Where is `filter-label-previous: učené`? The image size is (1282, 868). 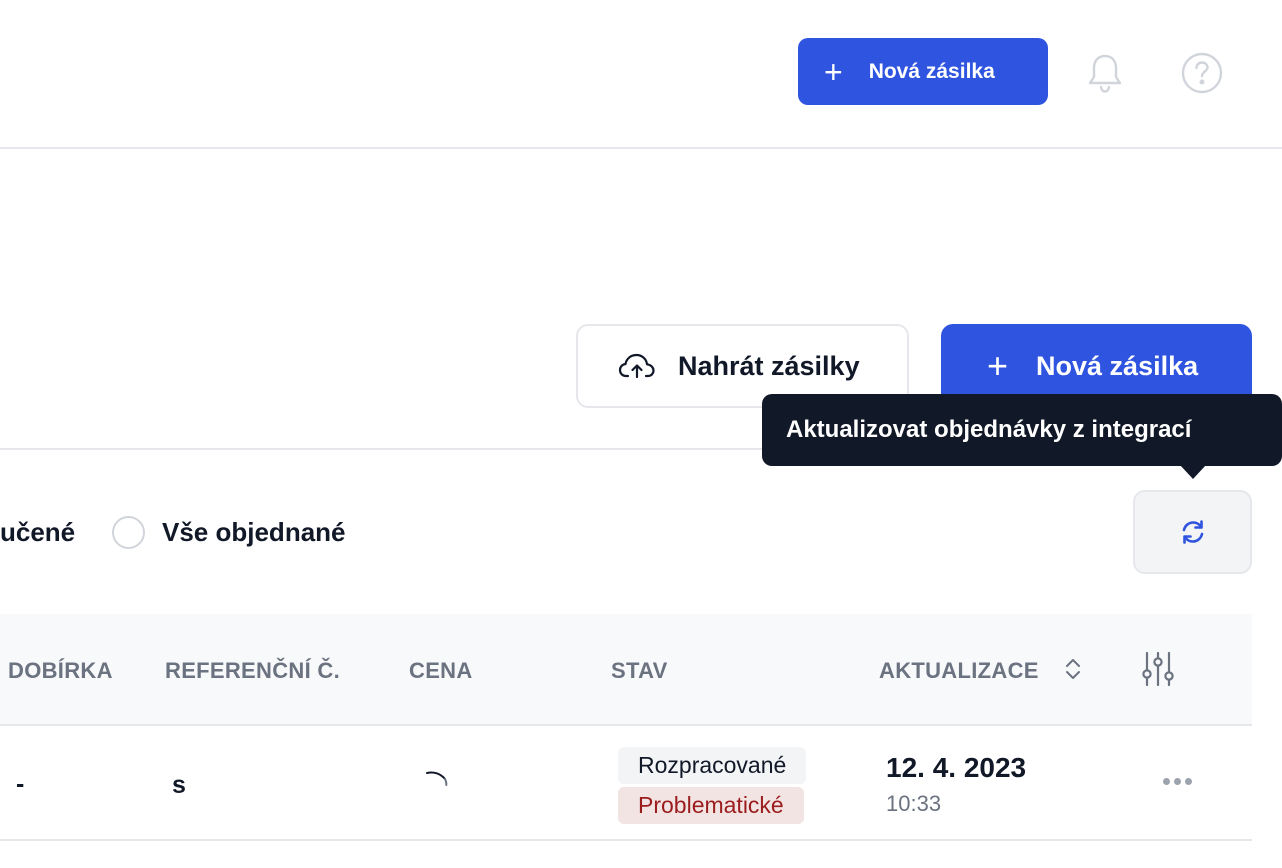 filter-label-previous: učené is located at coordinates (38, 531).